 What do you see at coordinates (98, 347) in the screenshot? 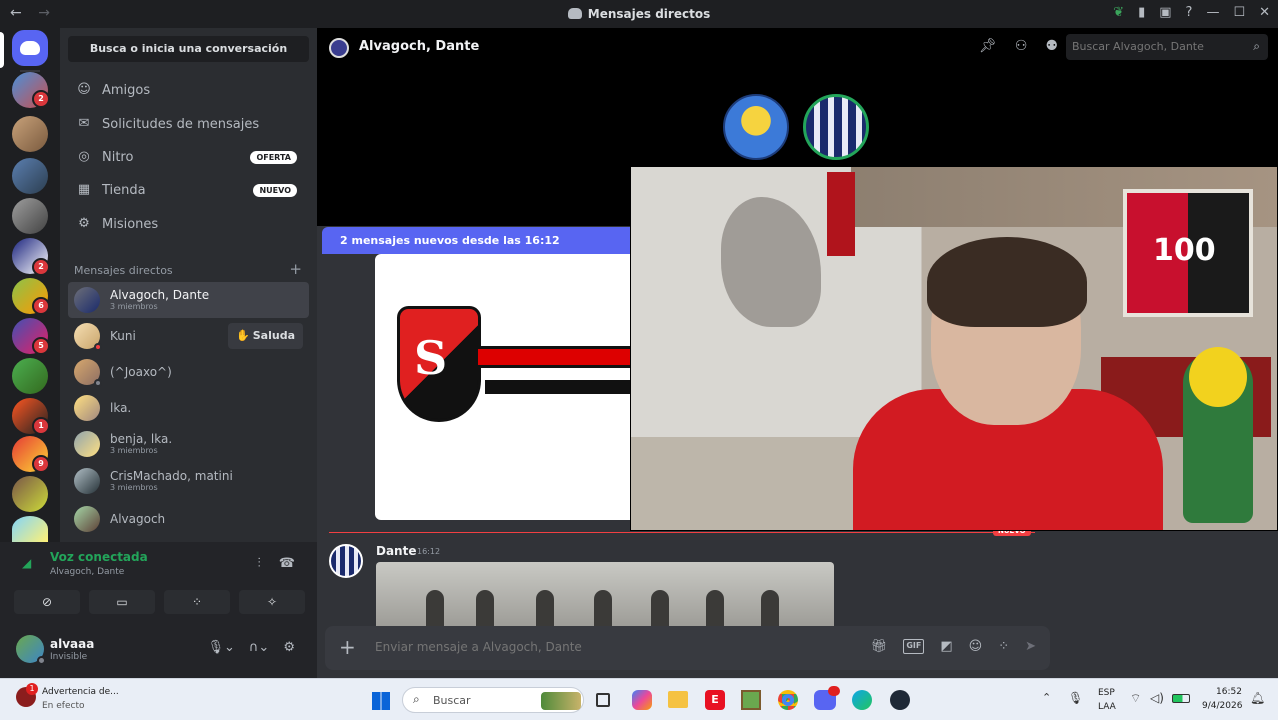
I see `status-dot` at bounding box center [98, 347].